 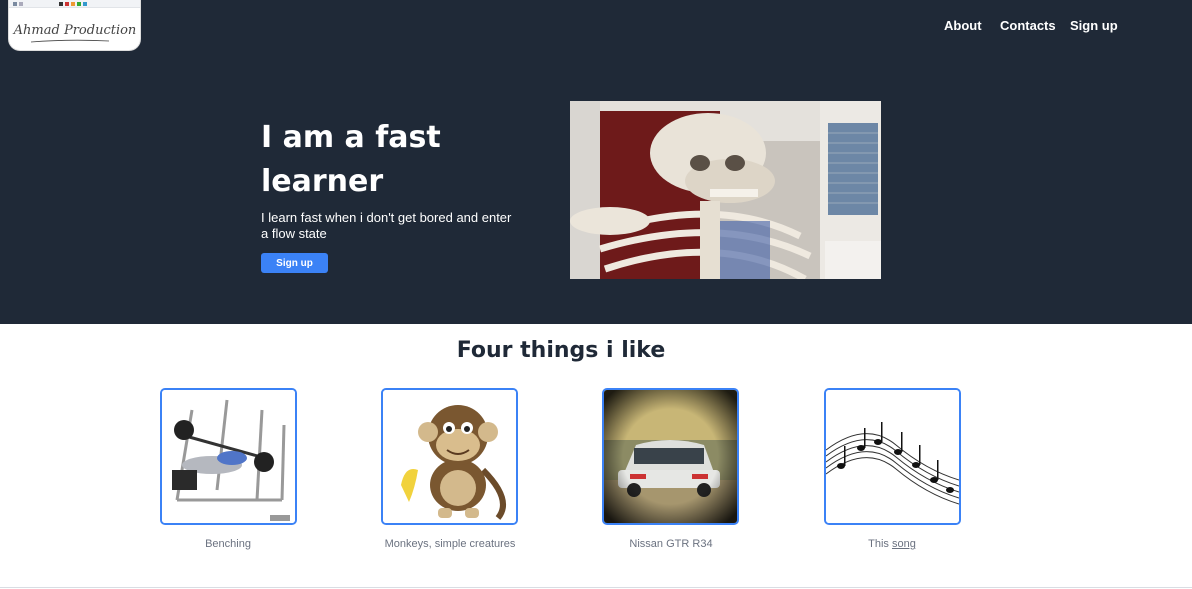 I want to click on like-caption-nissan: Nissan GTR R34, so click(x=671, y=544).